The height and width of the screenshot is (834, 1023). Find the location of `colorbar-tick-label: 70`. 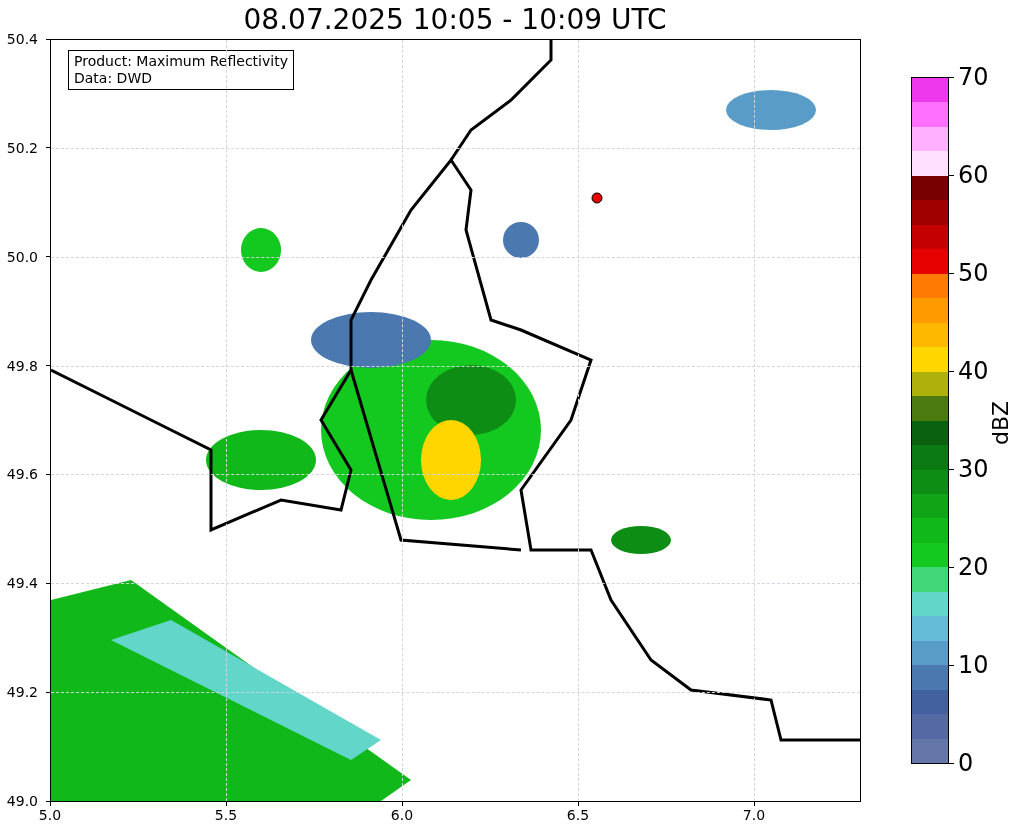

colorbar-tick-label: 70 is located at coordinates (973, 77).